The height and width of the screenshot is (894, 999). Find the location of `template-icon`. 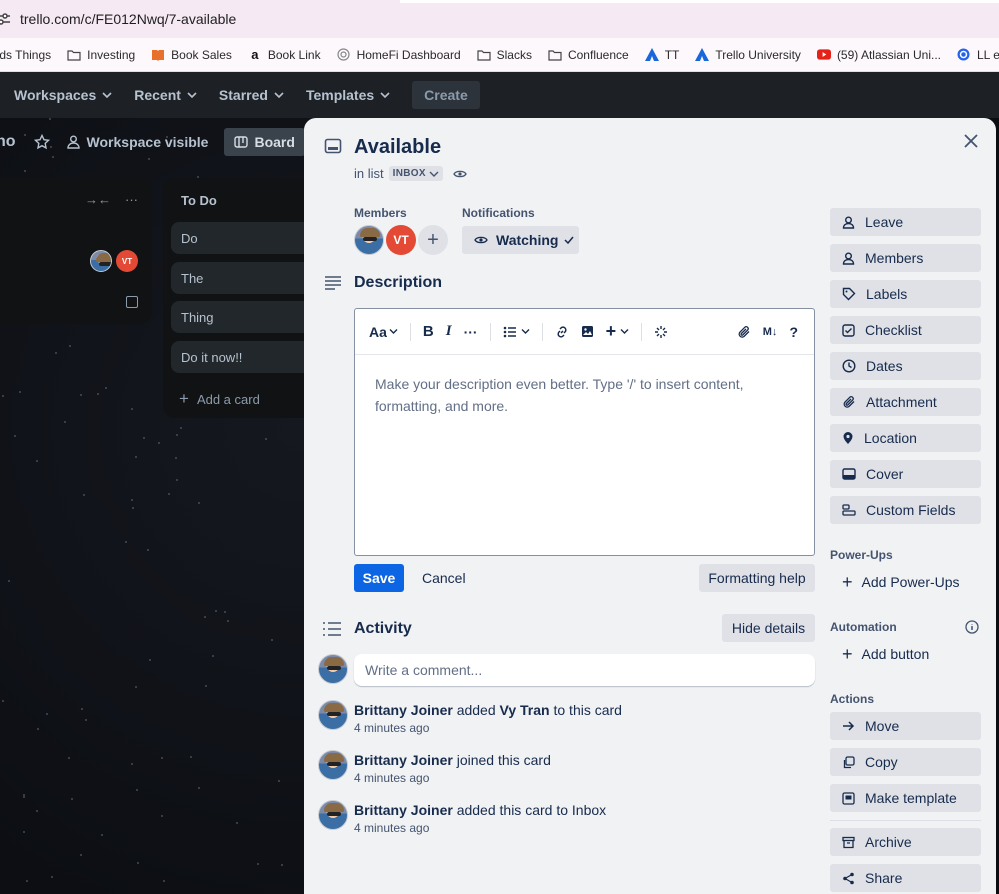

template-icon is located at coordinates (132, 302).